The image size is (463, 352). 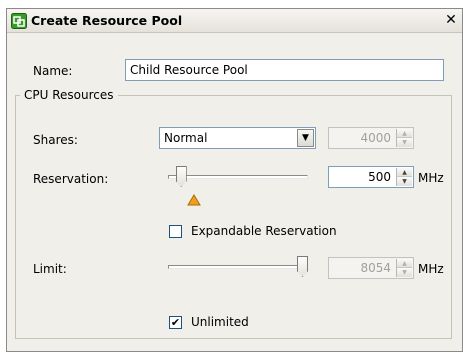 What do you see at coordinates (186, 138) in the screenshot?
I see `shares-selected-value: Normal` at bounding box center [186, 138].